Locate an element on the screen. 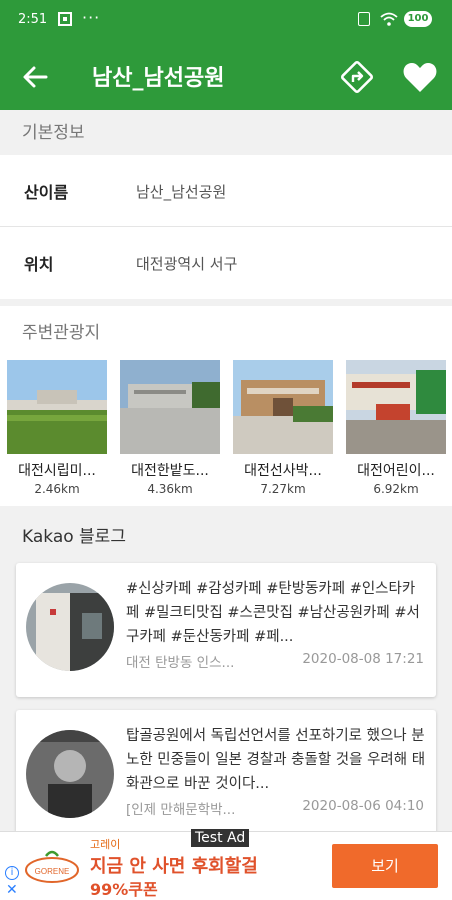  test-ad-label: Test Ad is located at coordinates (220, 838).